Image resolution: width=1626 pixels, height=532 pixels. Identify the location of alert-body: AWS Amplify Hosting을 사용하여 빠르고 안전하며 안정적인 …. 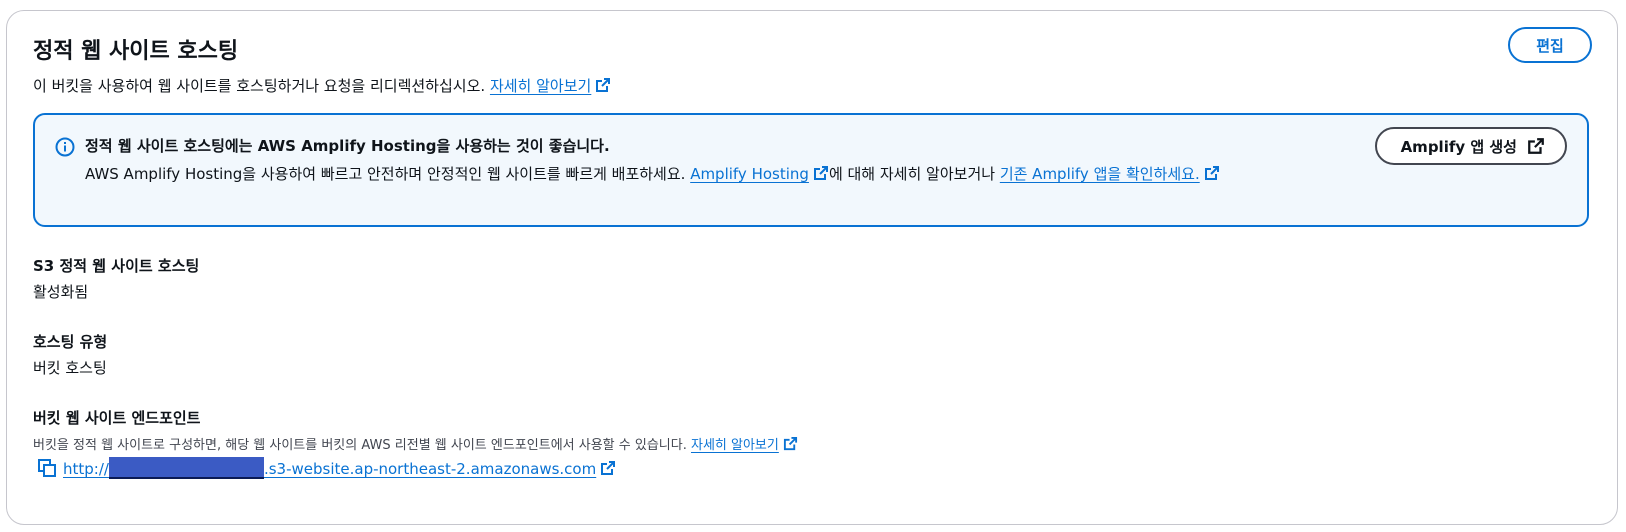
(672, 174).